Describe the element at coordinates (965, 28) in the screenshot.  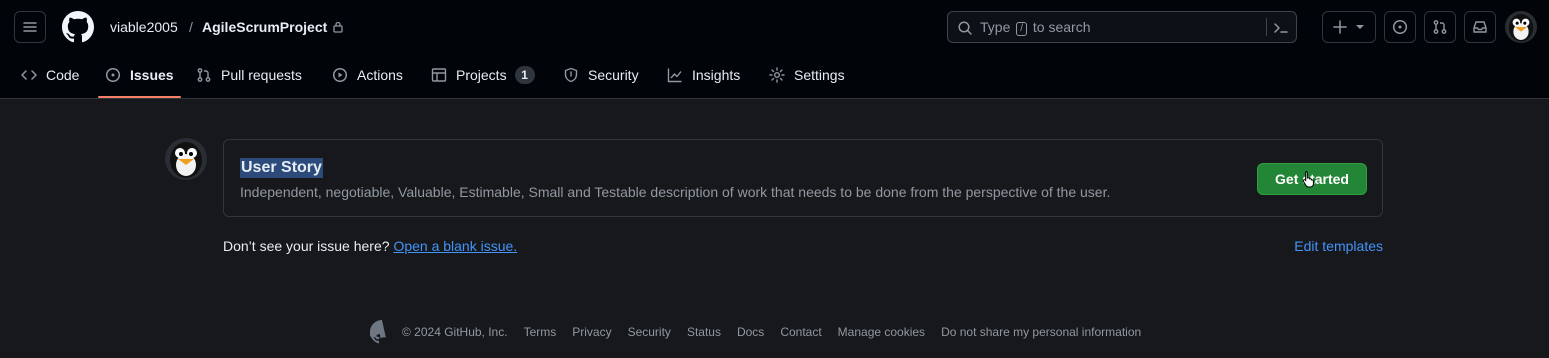
I see `search-icon` at that location.